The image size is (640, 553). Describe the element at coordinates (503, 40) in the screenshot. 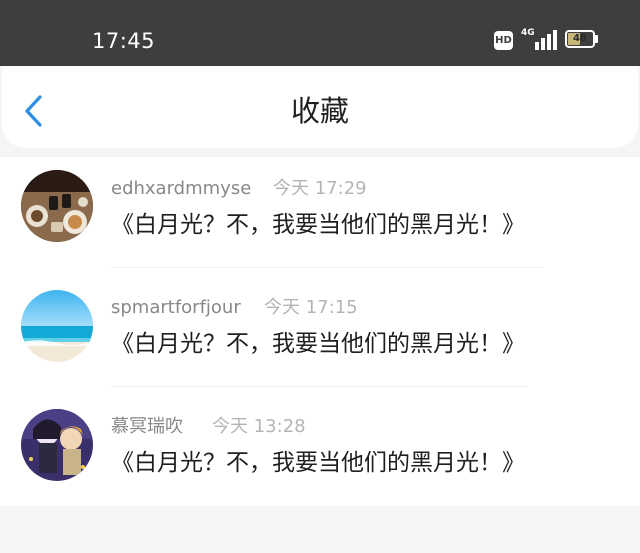

I see `hd-badge: HD` at that location.